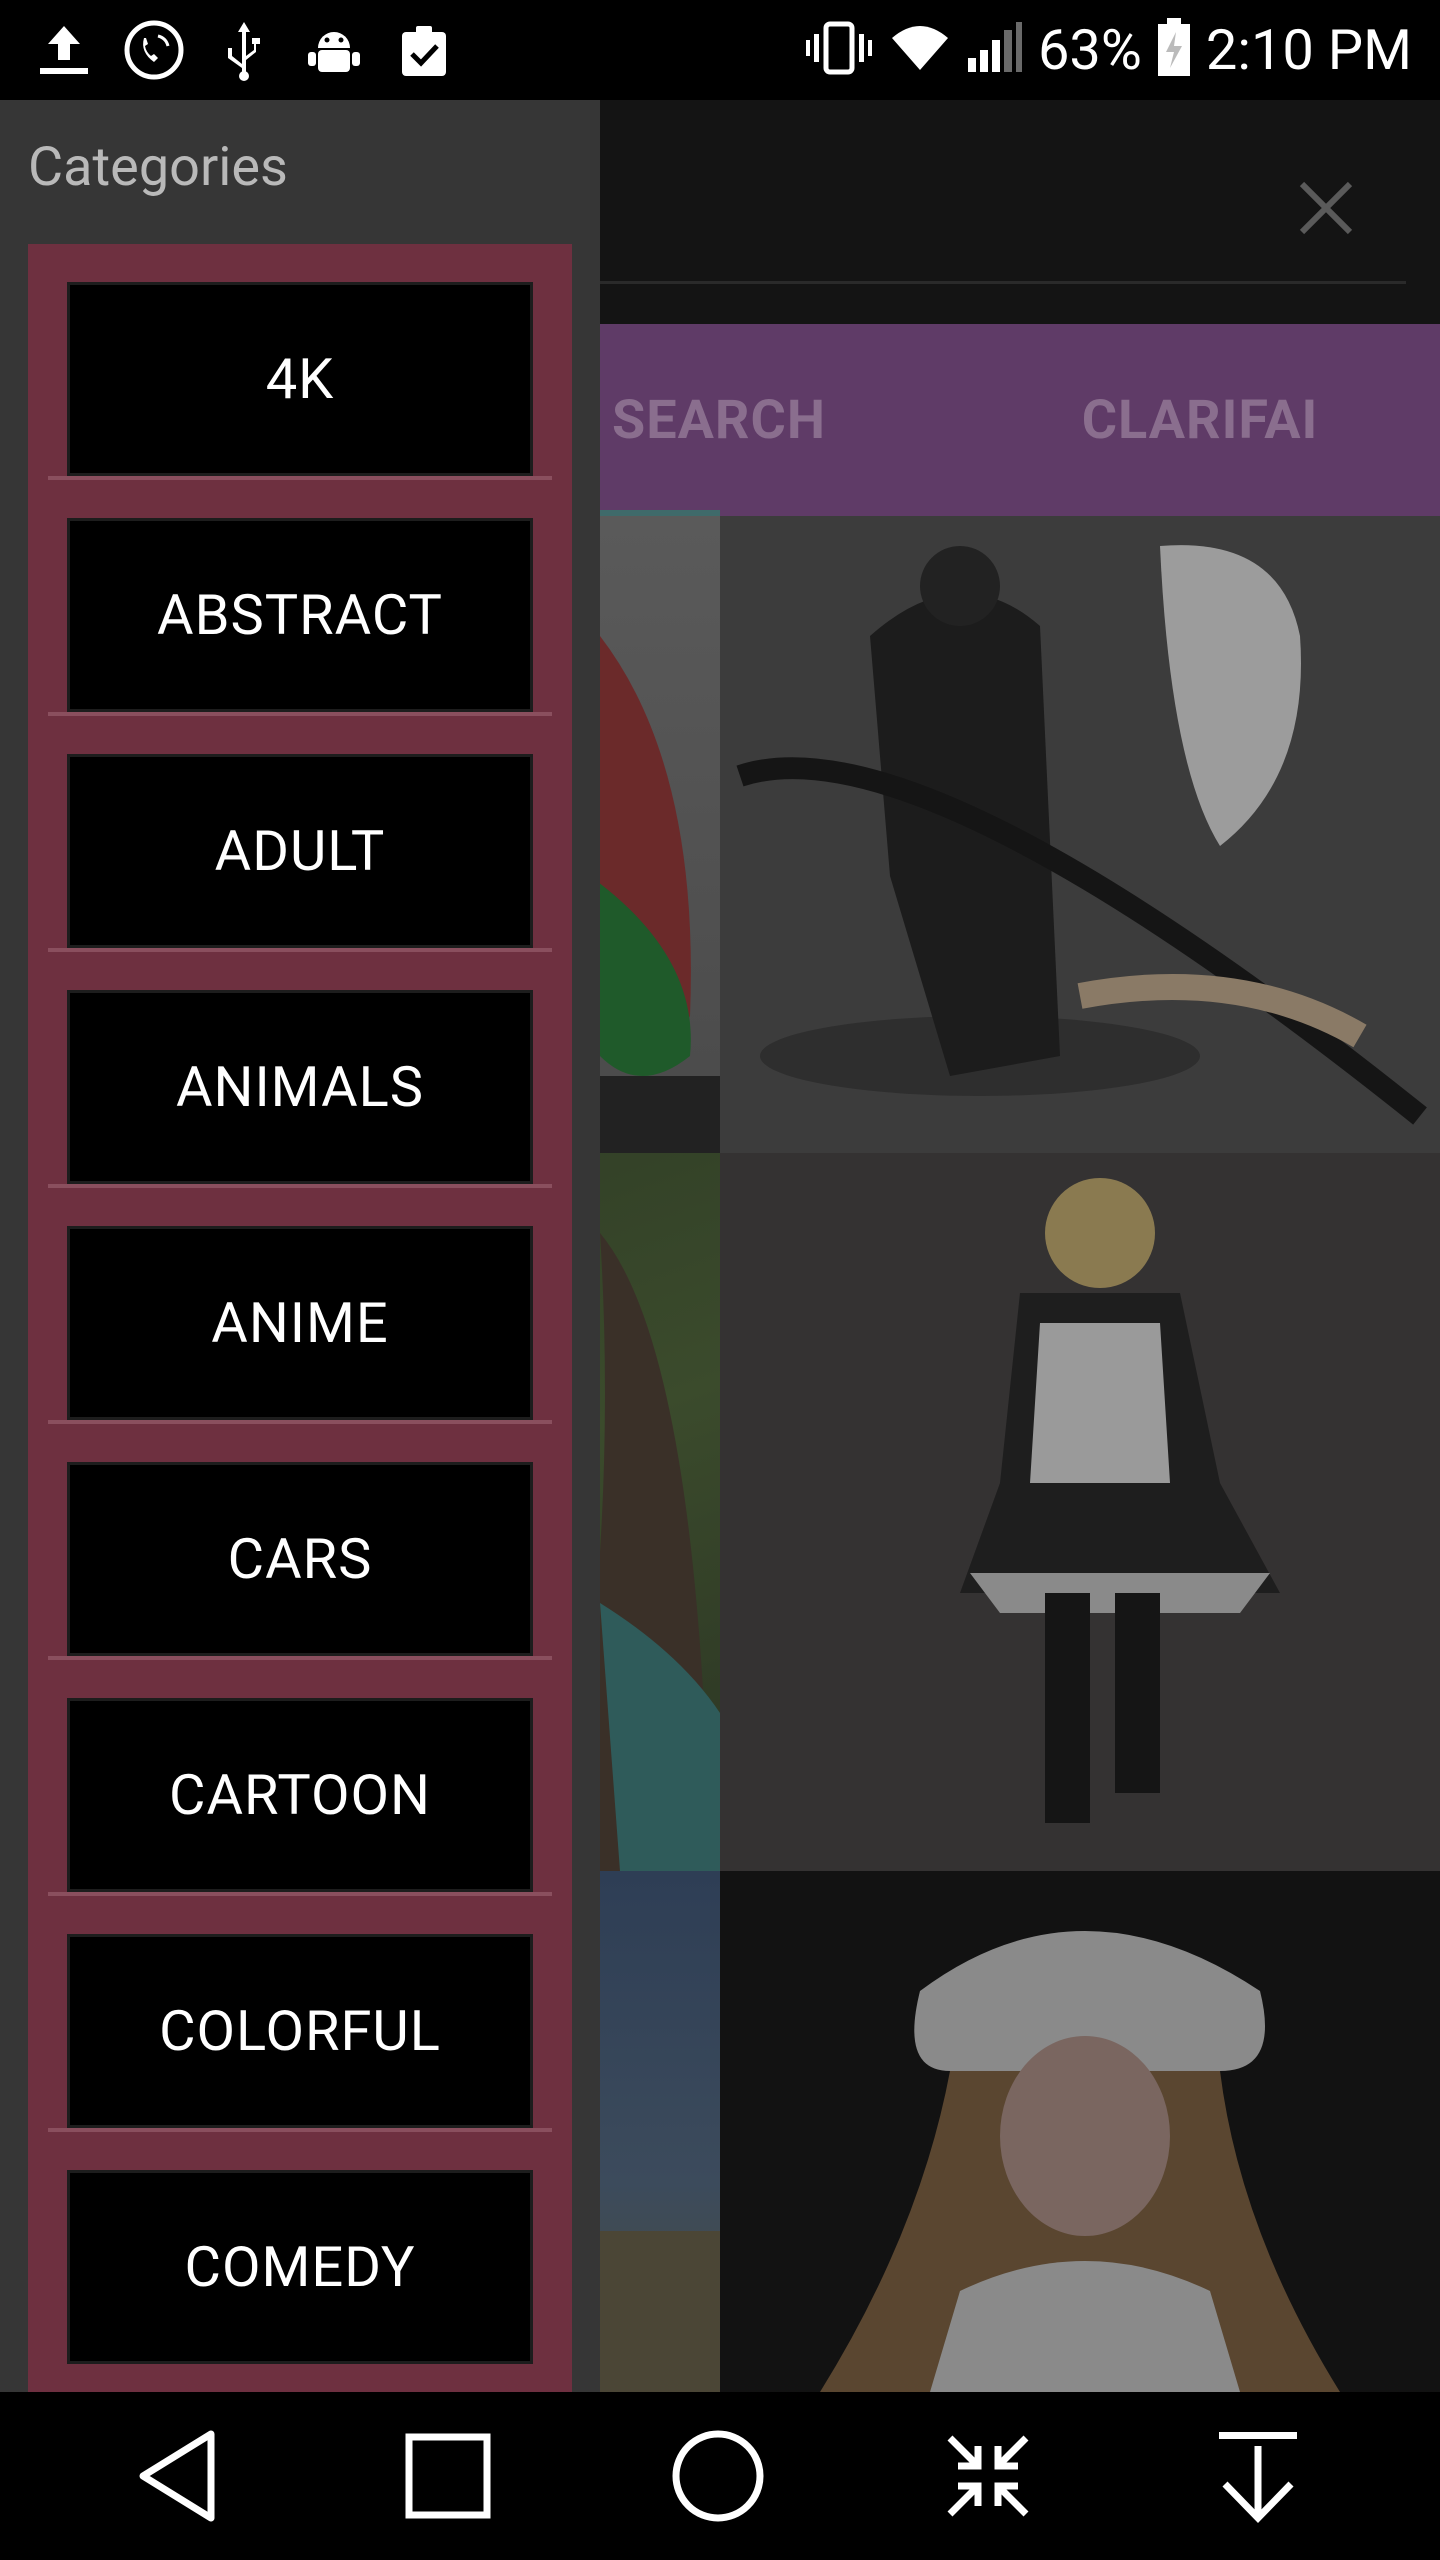 The width and height of the screenshot is (1440, 2560). What do you see at coordinates (300, 1795) in the screenshot?
I see `category-button-cartoon: CARTOON` at bounding box center [300, 1795].